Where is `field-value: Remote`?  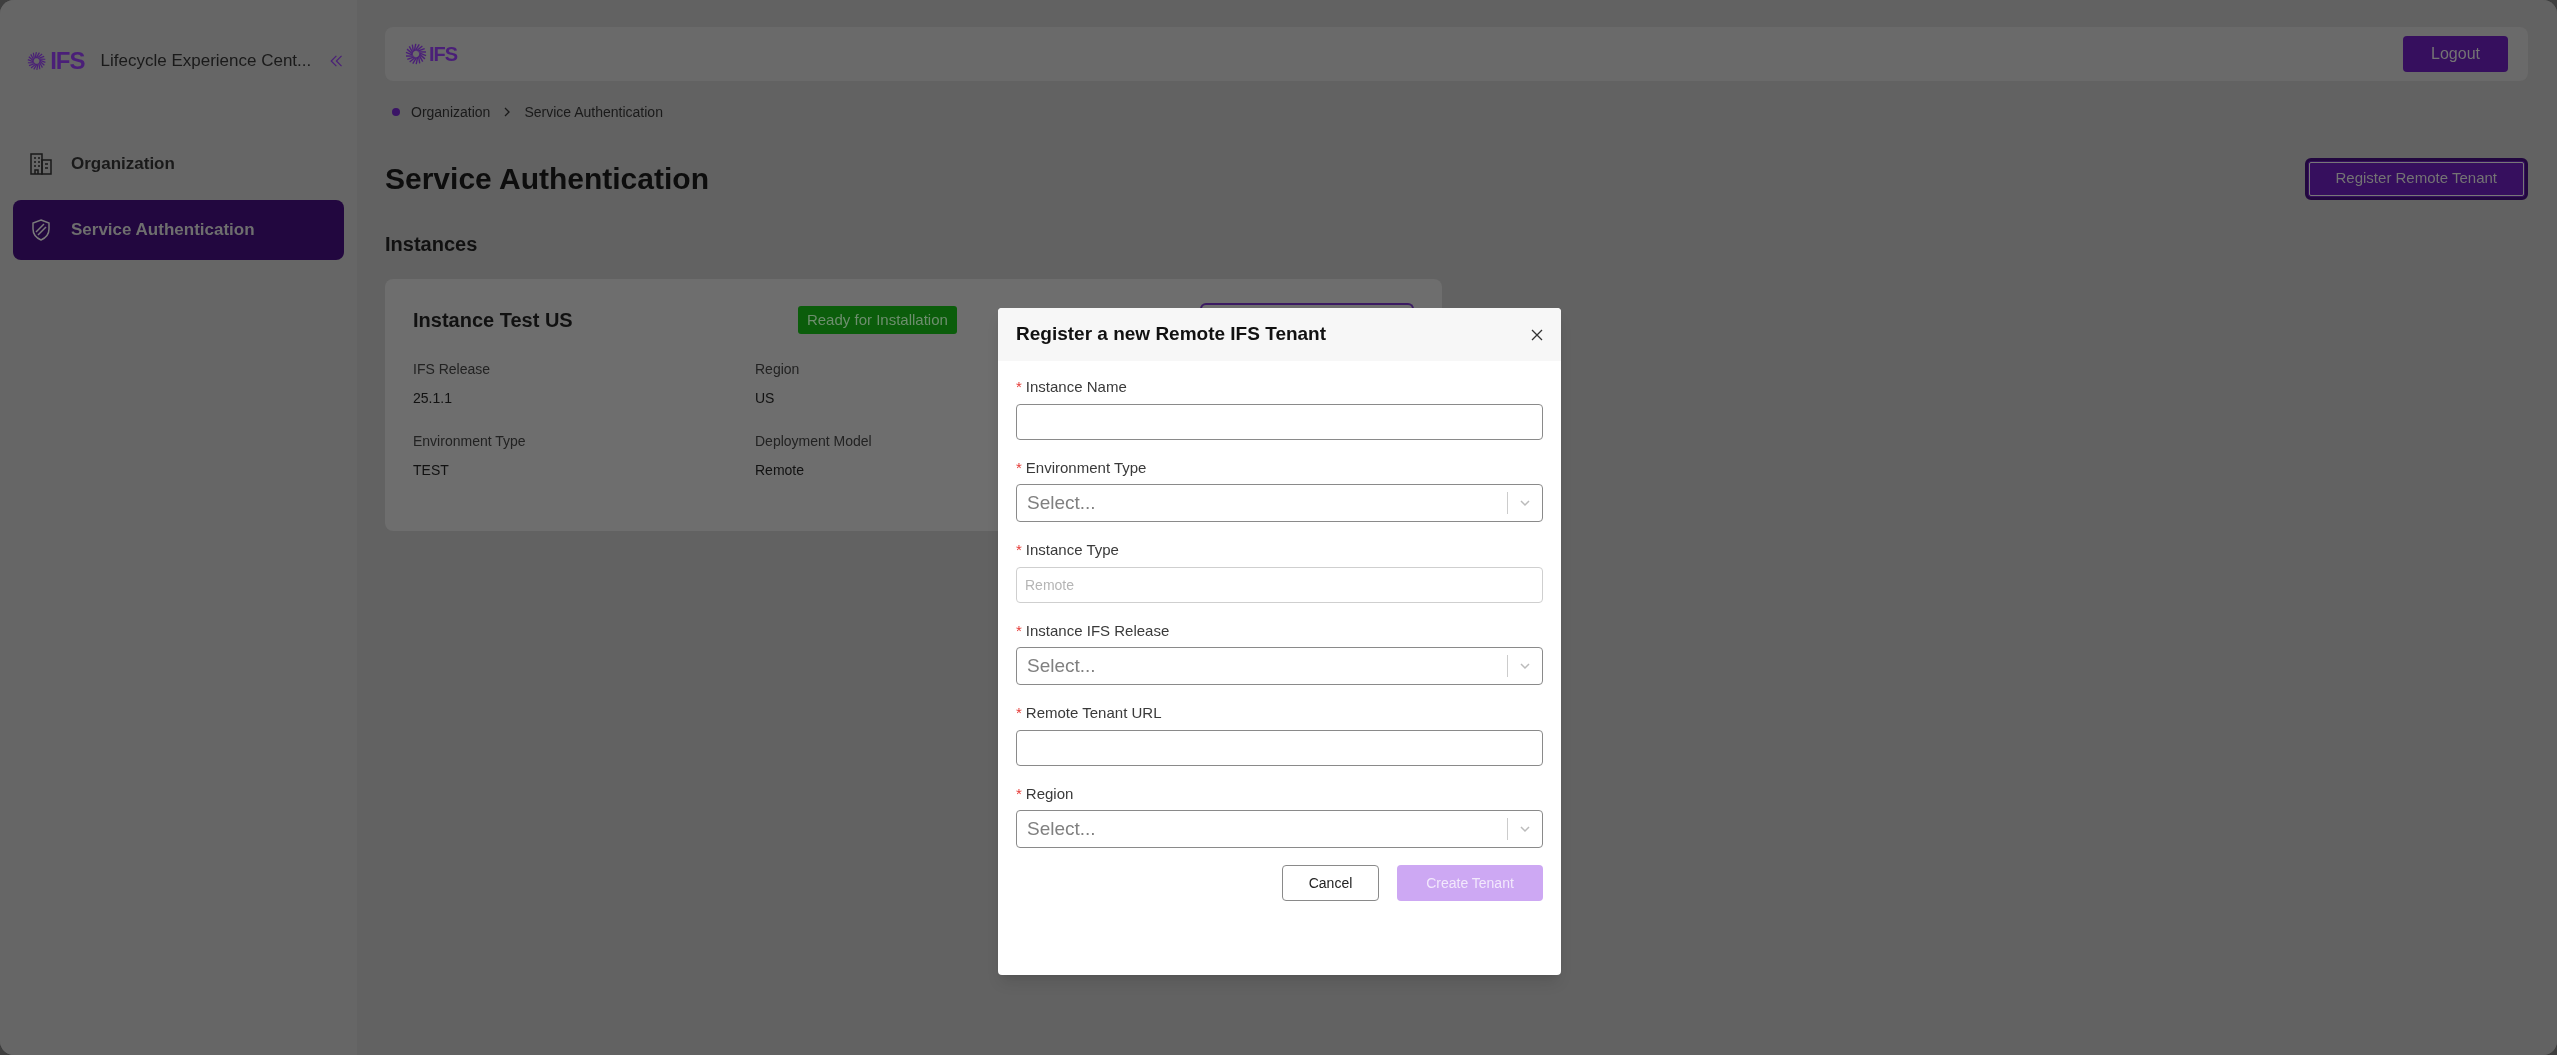 field-value: Remote is located at coordinates (780, 470).